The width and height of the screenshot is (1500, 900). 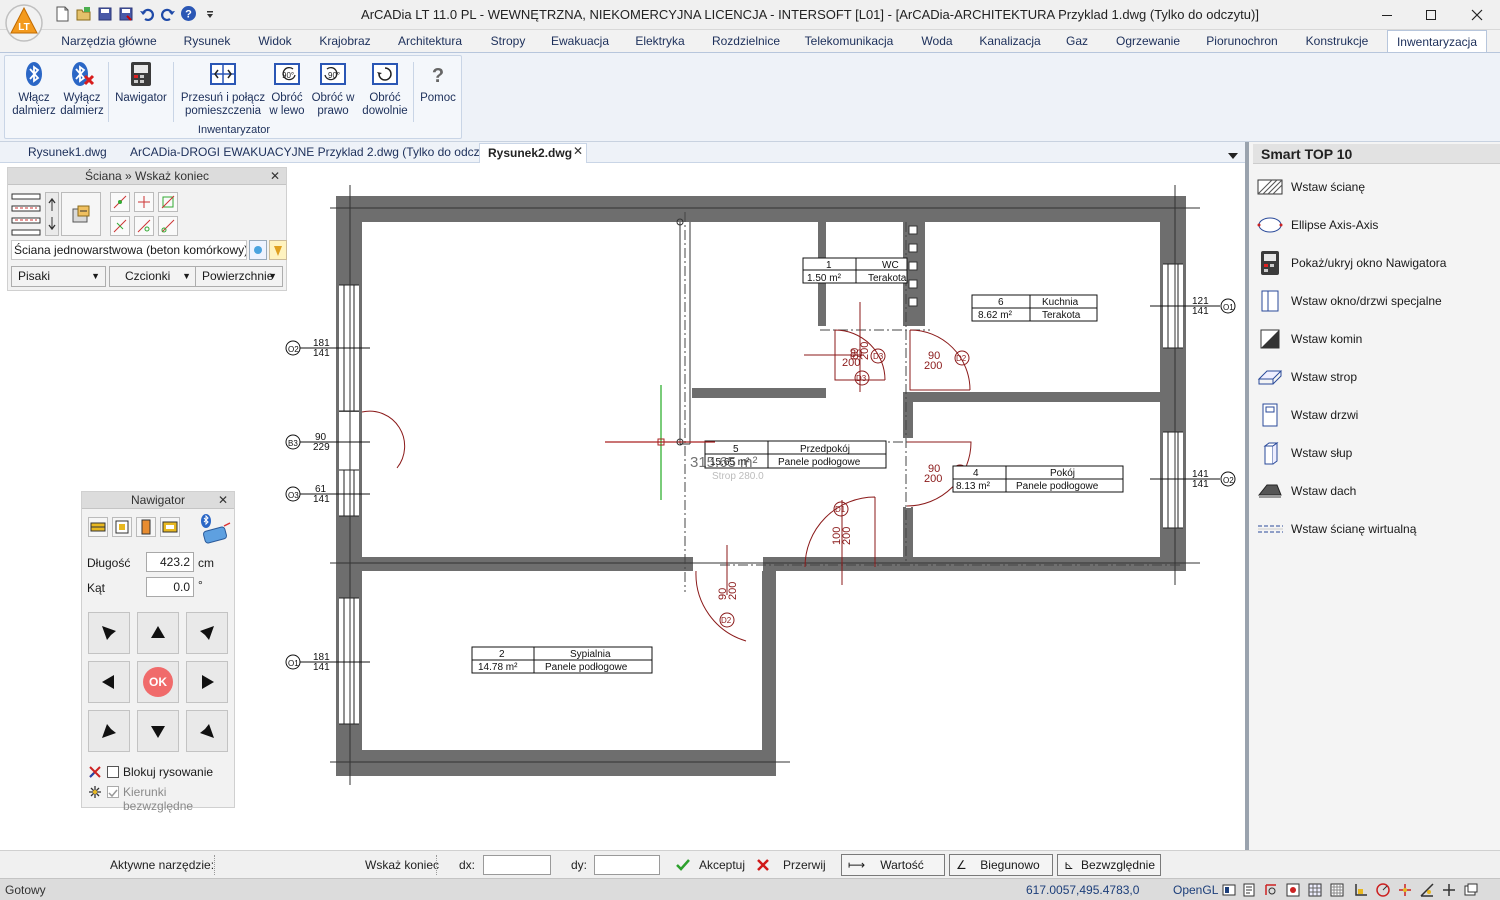 What do you see at coordinates (438, 82) in the screenshot?
I see `help-button: ? Pomoc` at bounding box center [438, 82].